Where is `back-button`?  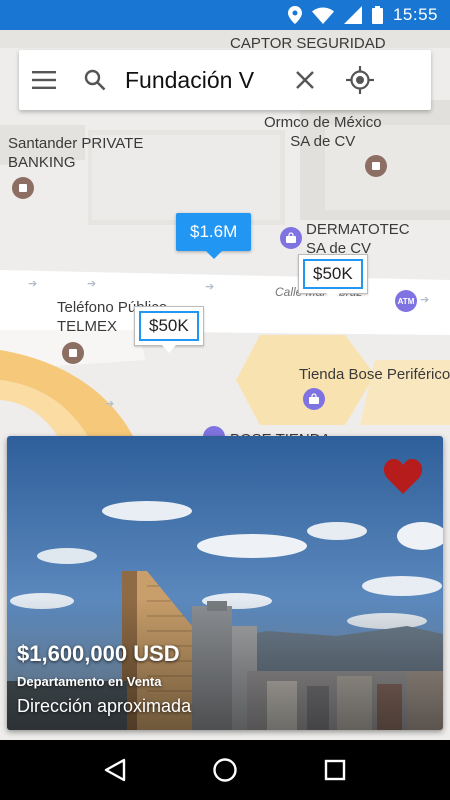
back-button is located at coordinates (115, 770).